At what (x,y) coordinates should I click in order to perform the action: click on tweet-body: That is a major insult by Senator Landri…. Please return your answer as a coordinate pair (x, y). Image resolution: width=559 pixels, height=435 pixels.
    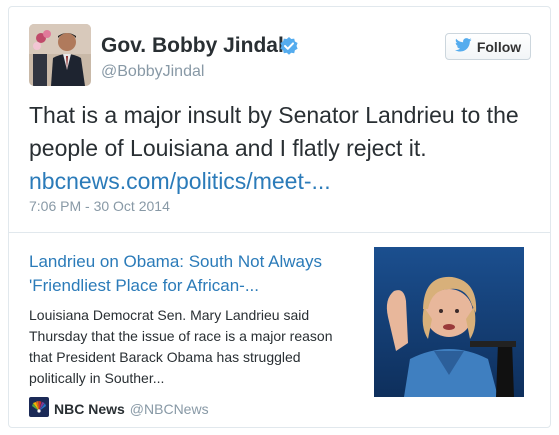
    Looking at the image, I should click on (274, 131).